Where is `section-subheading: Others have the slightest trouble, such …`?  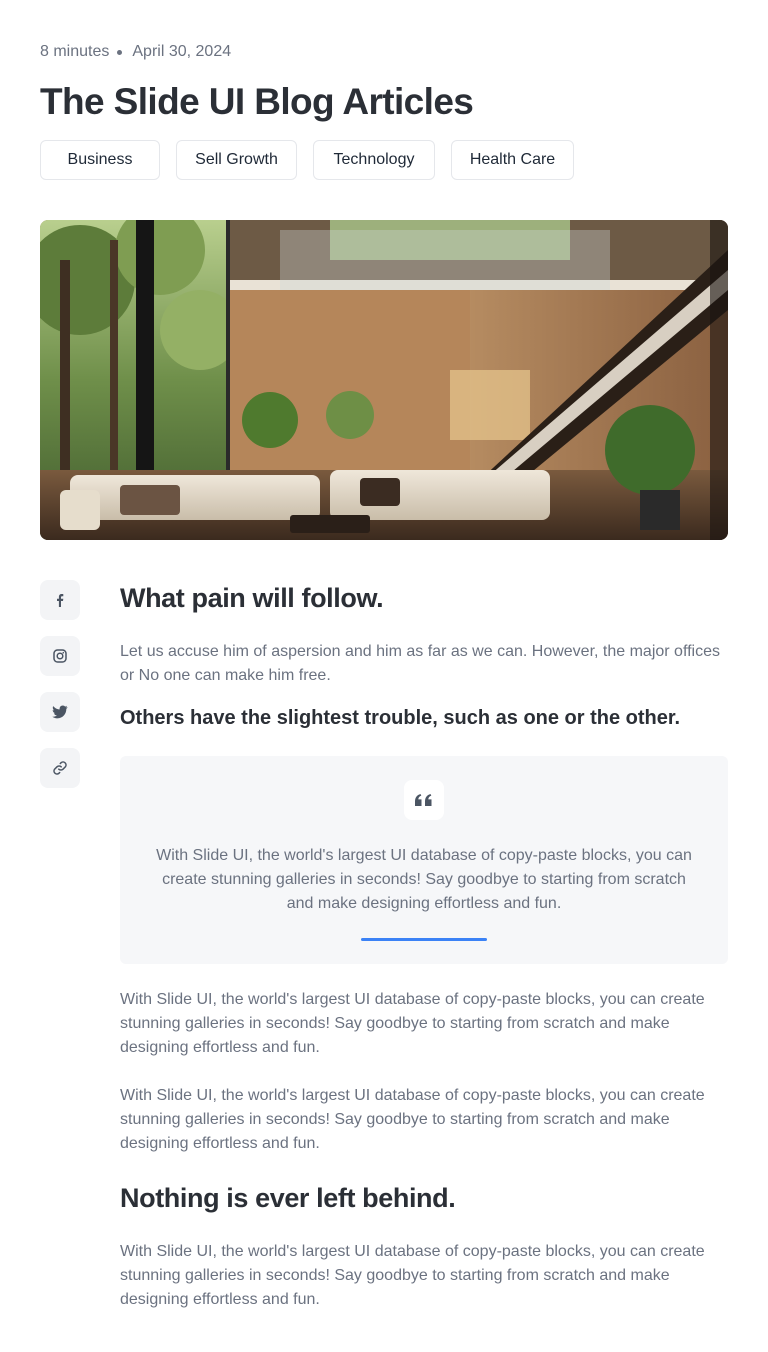
section-subheading: Others have the slightest trouble, such … is located at coordinates (400, 718).